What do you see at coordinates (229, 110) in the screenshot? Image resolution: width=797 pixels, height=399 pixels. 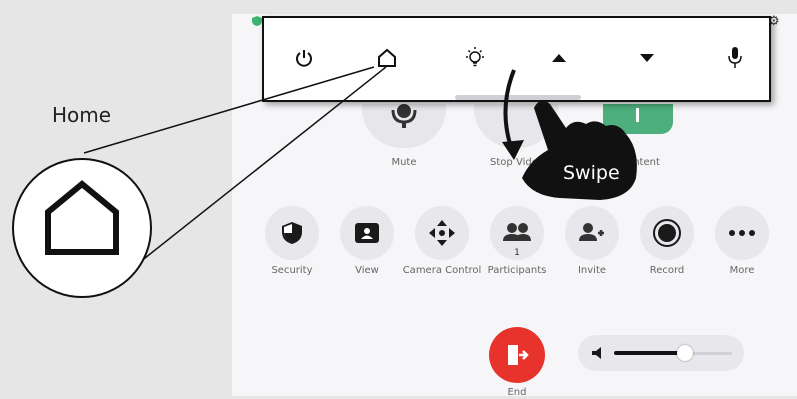 I see `callout-line-top` at bounding box center [229, 110].